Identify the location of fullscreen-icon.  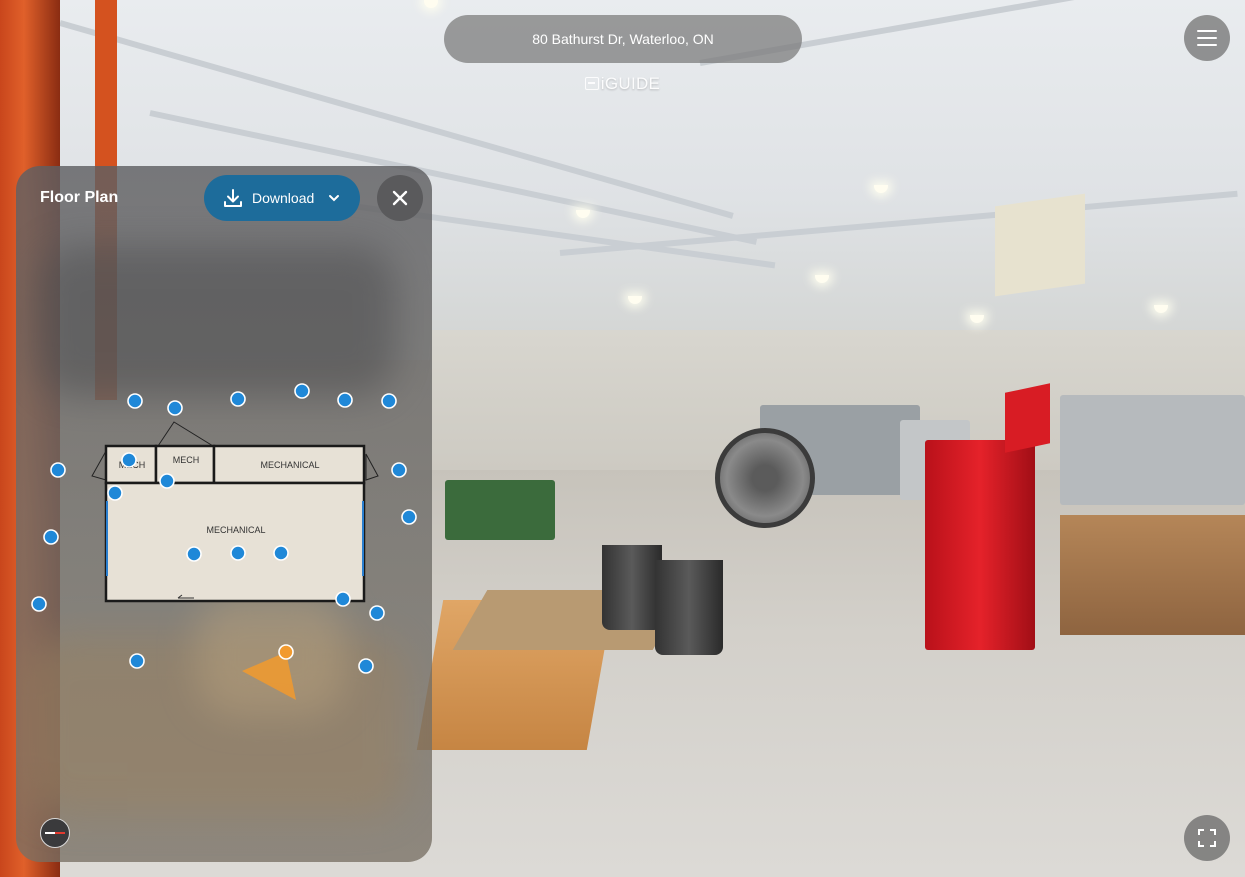
(1207, 838).